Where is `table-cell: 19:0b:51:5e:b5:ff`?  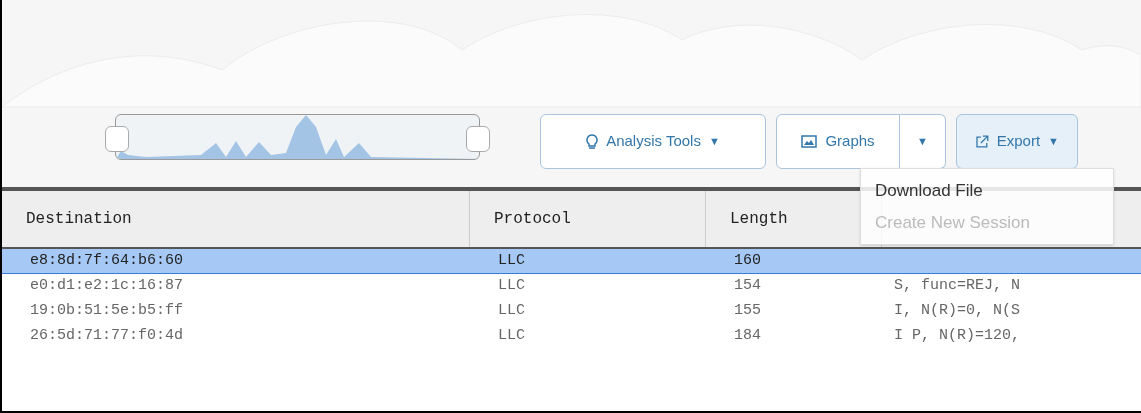
table-cell: 19:0b:51:5e:b5:ff is located at coordinates (107, 311).